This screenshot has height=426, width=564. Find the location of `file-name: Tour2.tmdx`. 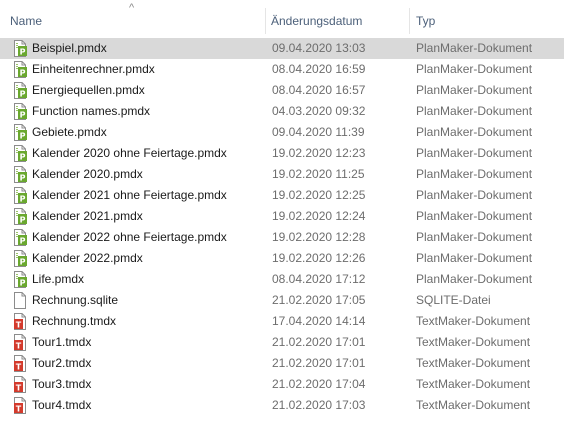

file-name: Tour2.tmdx is located at coordinates (62, 363).